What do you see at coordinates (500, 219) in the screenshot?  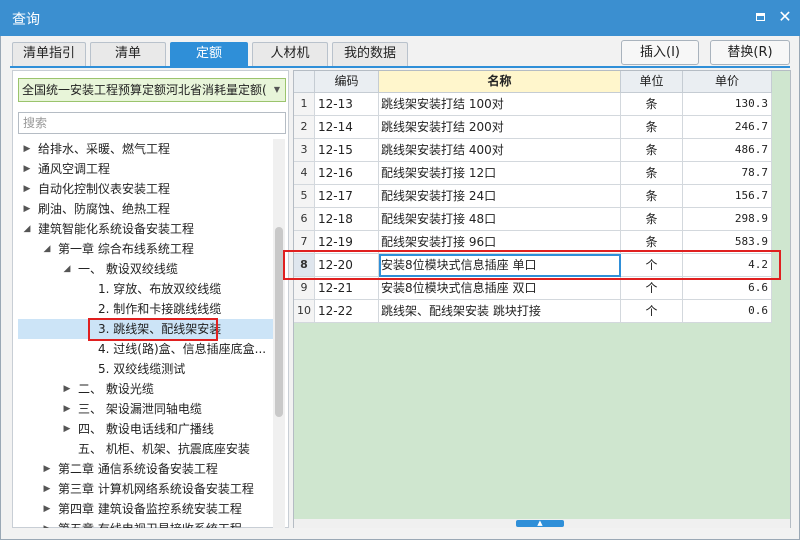 I see `name-cell: 配线架安装打接 48口` at bounding box center [500, 219].